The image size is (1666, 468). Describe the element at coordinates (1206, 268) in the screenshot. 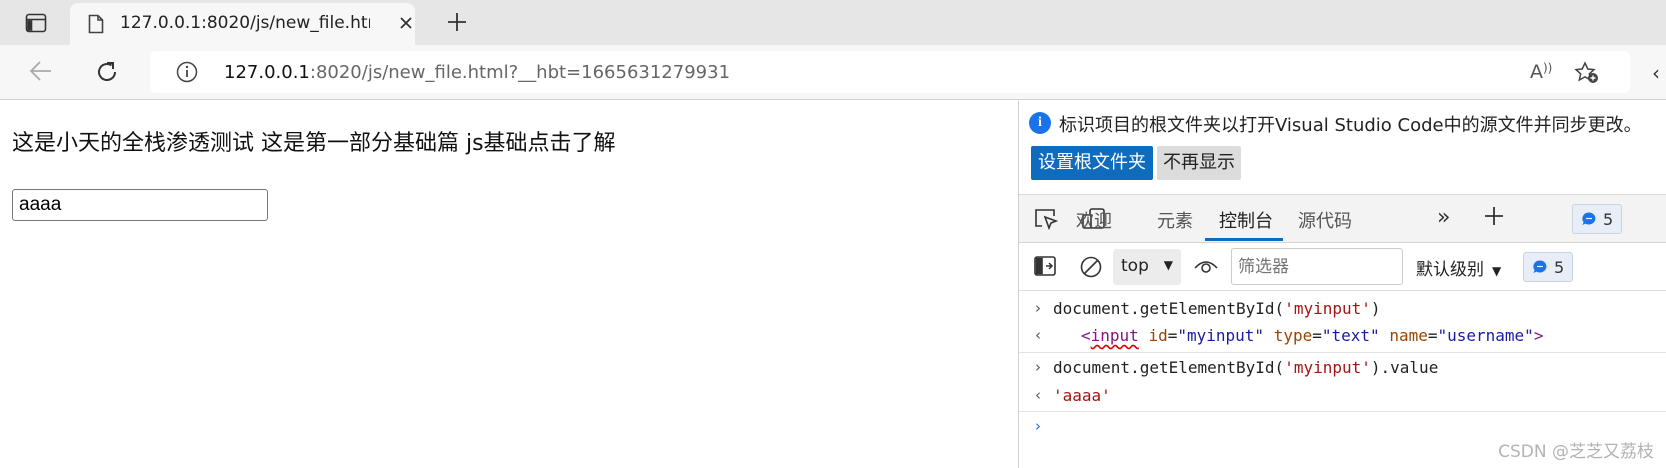

I see `live-expression-eye-icon` at that location.